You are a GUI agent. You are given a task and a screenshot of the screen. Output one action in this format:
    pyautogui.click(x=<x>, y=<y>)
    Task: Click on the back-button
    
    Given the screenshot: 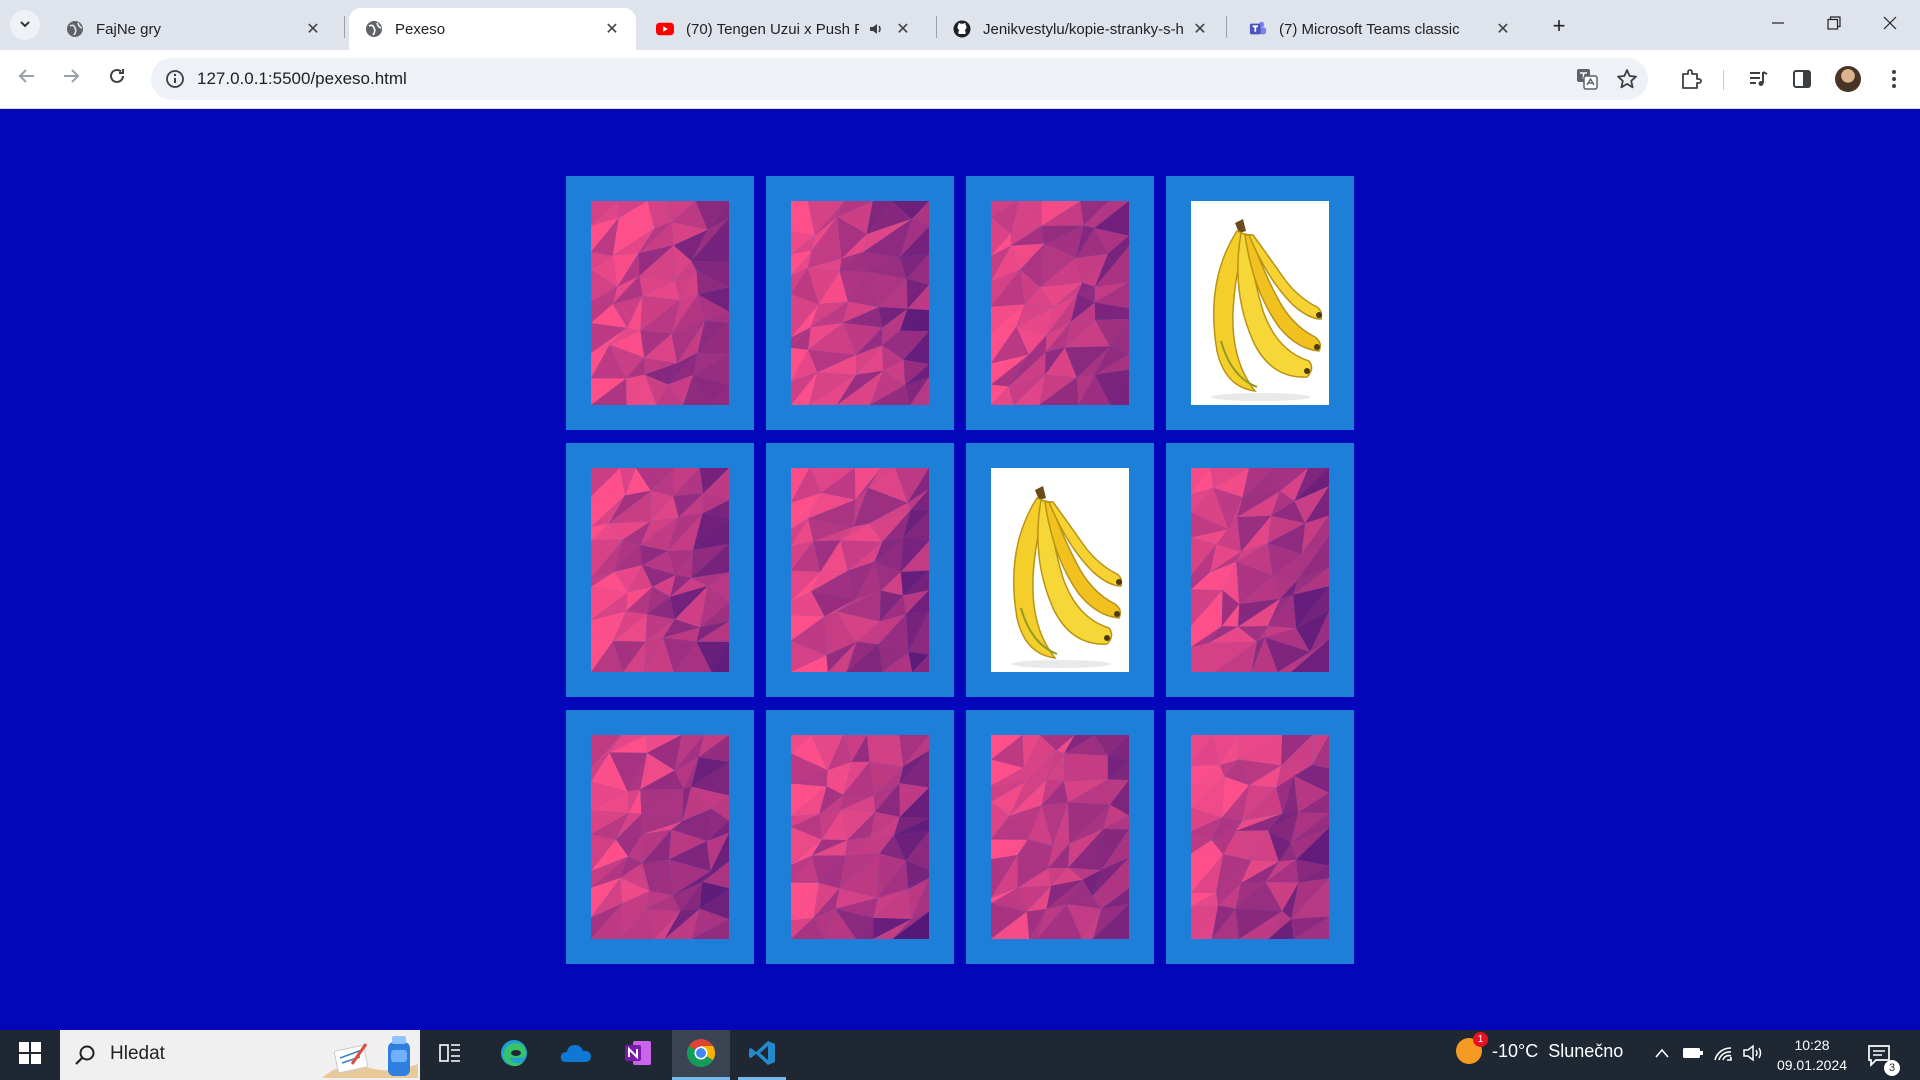 What is the action you would take?
    pyautogui.click(x=27, y=79)
    